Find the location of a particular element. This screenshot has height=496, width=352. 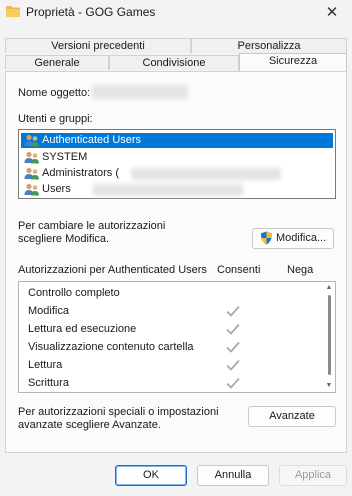

permission-name: Controllo completo is located at coordinates (74, 293).